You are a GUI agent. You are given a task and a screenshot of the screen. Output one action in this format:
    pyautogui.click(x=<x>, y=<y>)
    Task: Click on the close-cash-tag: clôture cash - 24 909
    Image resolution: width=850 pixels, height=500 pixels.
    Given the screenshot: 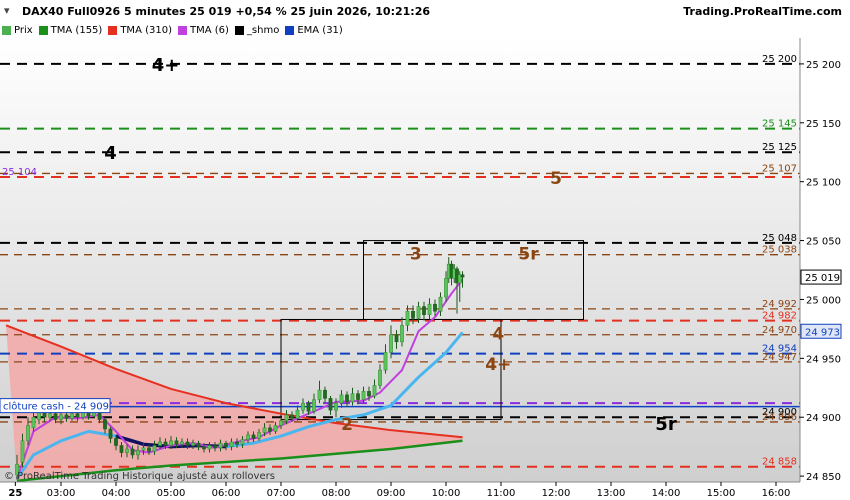 What is the action you would take?
    pyautogui.click(x=55, y=406)
    